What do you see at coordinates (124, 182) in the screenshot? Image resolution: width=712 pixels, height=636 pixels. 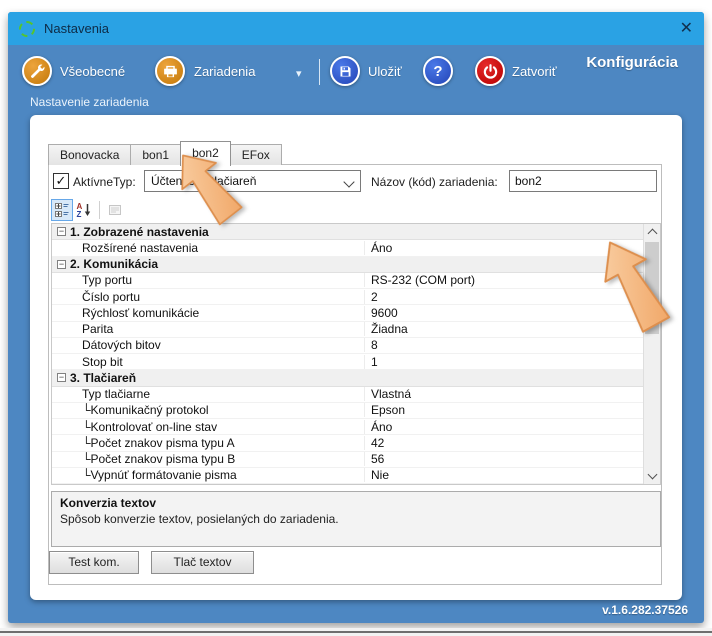 I see `type-label: Typ:` at bounding box center [124, 182].